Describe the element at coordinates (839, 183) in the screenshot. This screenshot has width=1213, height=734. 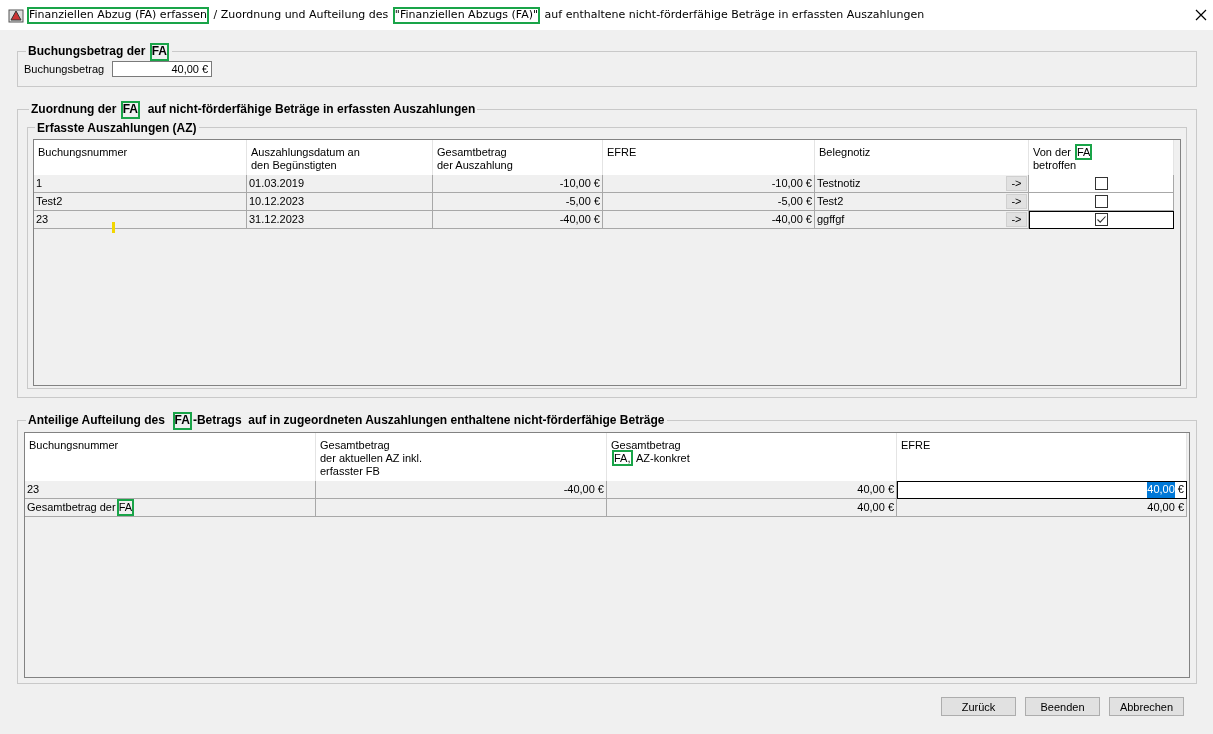
I see `table-cell-text: Testnotiz` at that location.